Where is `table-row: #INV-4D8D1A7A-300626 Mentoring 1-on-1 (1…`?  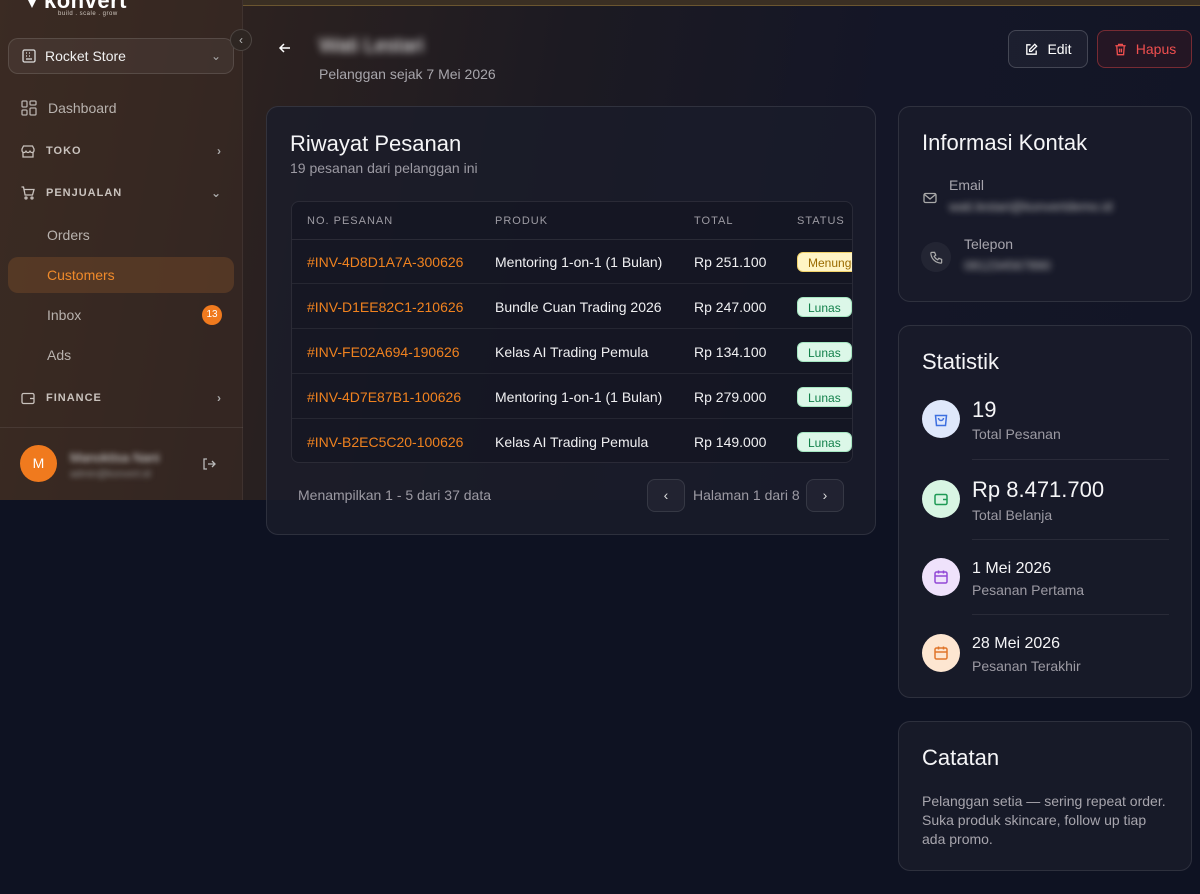 table-row: #INV-4D8D1A7A-300626 Mentoring 1-on-1 (1… is located at coordinates (572, 262).